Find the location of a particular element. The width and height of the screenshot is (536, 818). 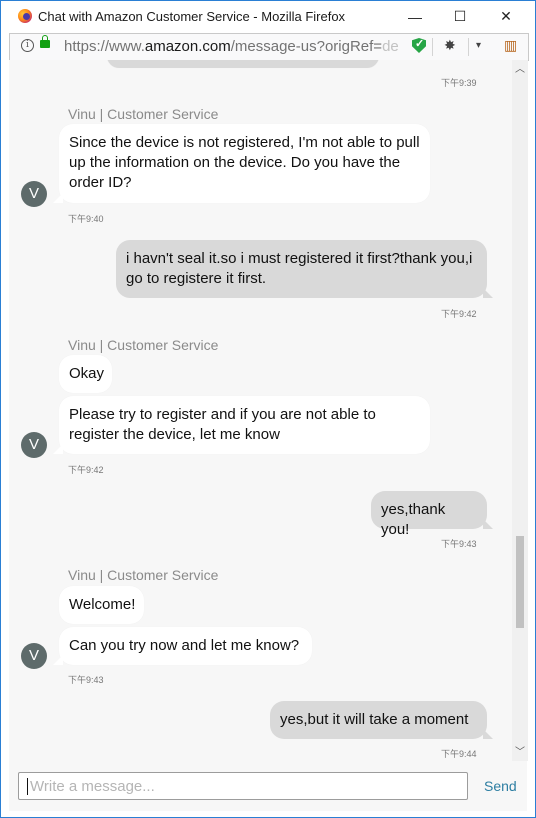

previous-message-bubble is located at coordinates (243, 64).